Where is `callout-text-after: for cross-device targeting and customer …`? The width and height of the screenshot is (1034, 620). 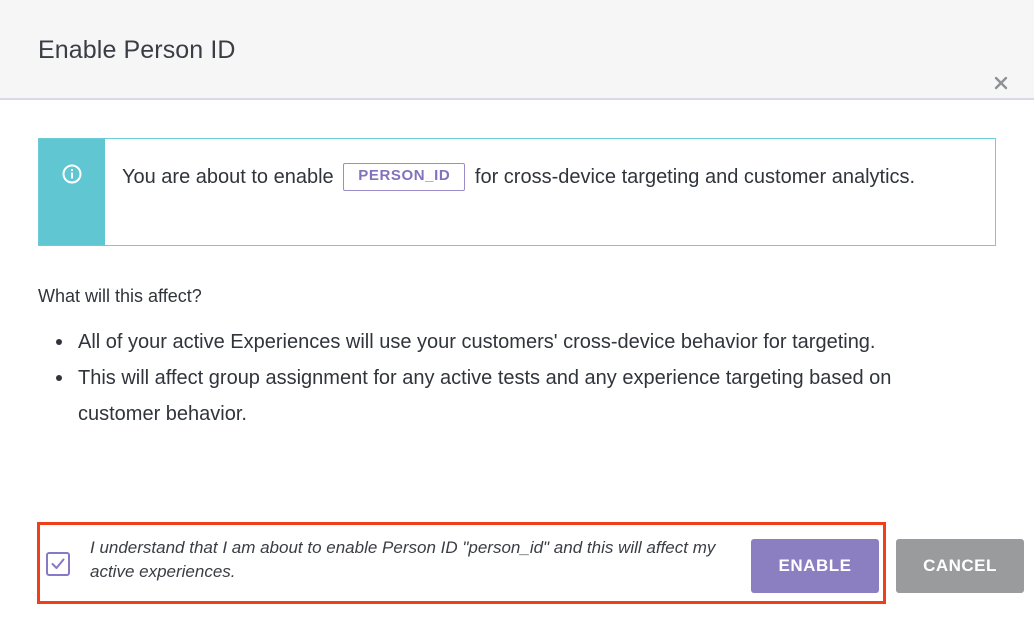
callout-text-after: for cross-device targeting and customer … is located at coordinates (695, 177).